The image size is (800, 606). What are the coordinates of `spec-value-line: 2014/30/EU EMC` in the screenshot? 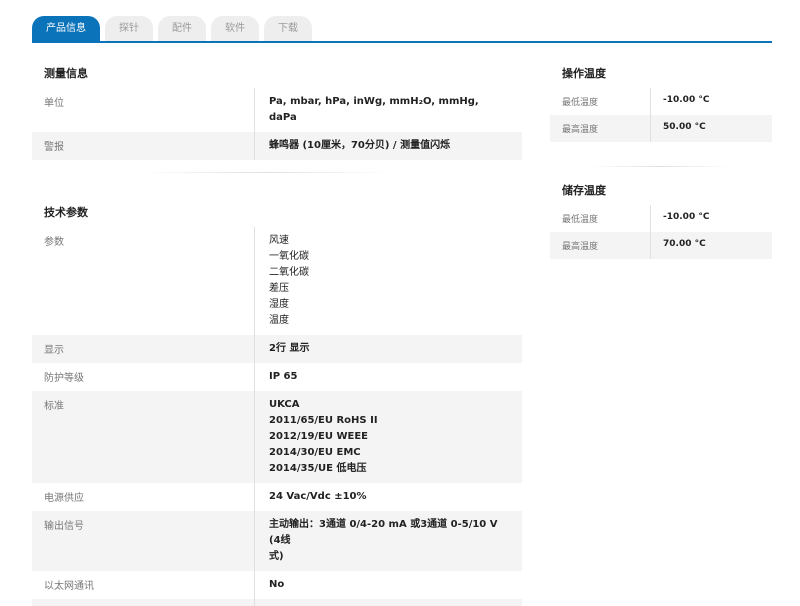 It's located at (315, 452).